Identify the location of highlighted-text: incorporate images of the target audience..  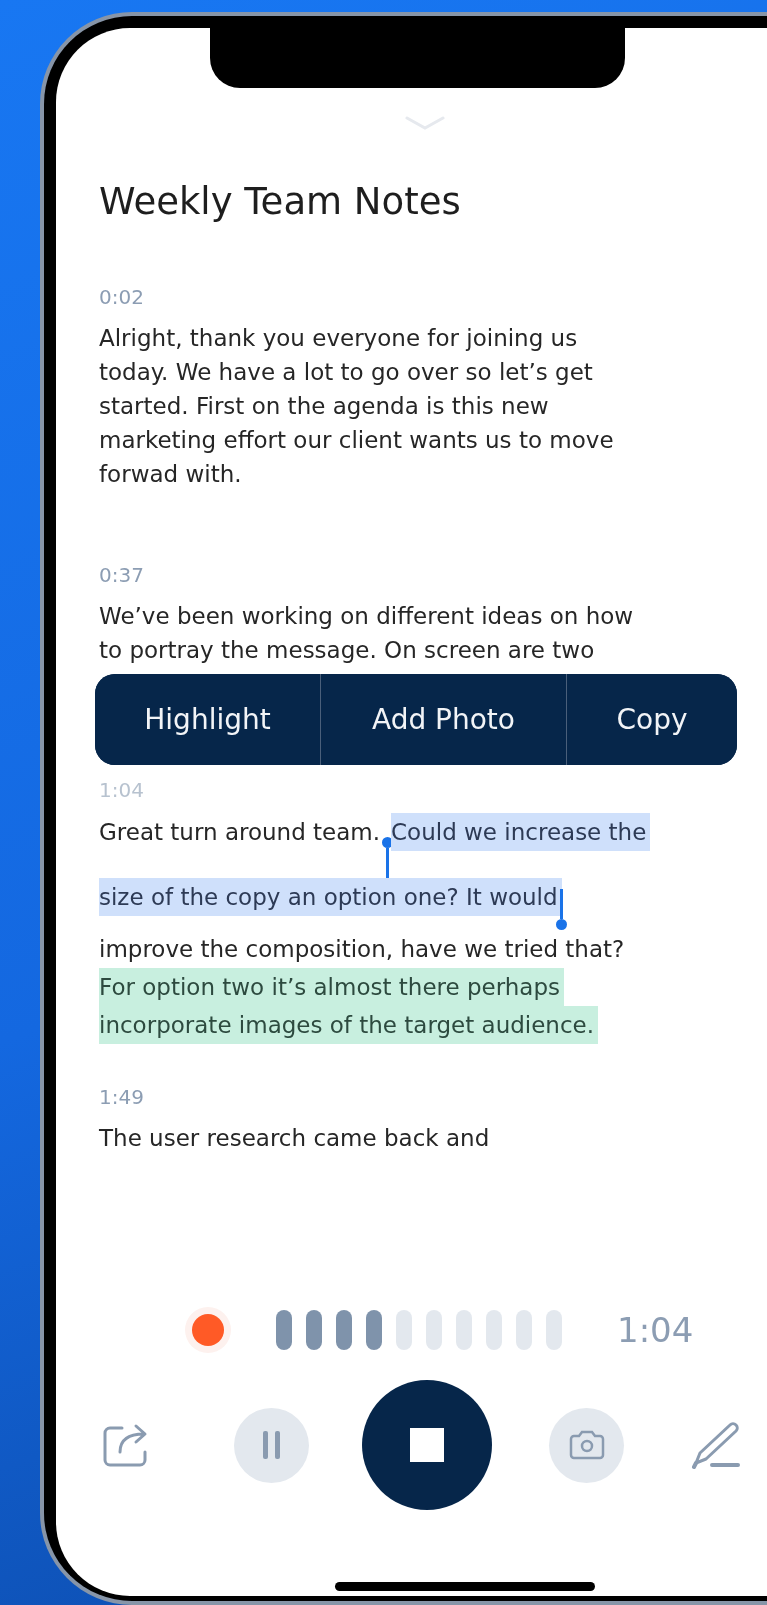
(349, 1025).